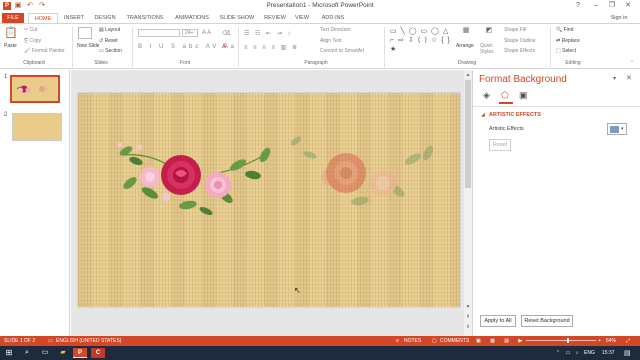 The height and width of the screenshot is (360, 640). Describe the element at coordinates (589, 353) in the screenshot. I see `keyboard-language: ENG` at that location.